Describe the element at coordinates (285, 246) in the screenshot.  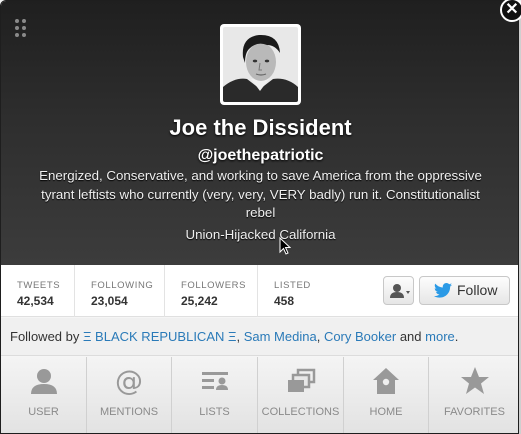
I see `mouse-cursor-icon` at that location.